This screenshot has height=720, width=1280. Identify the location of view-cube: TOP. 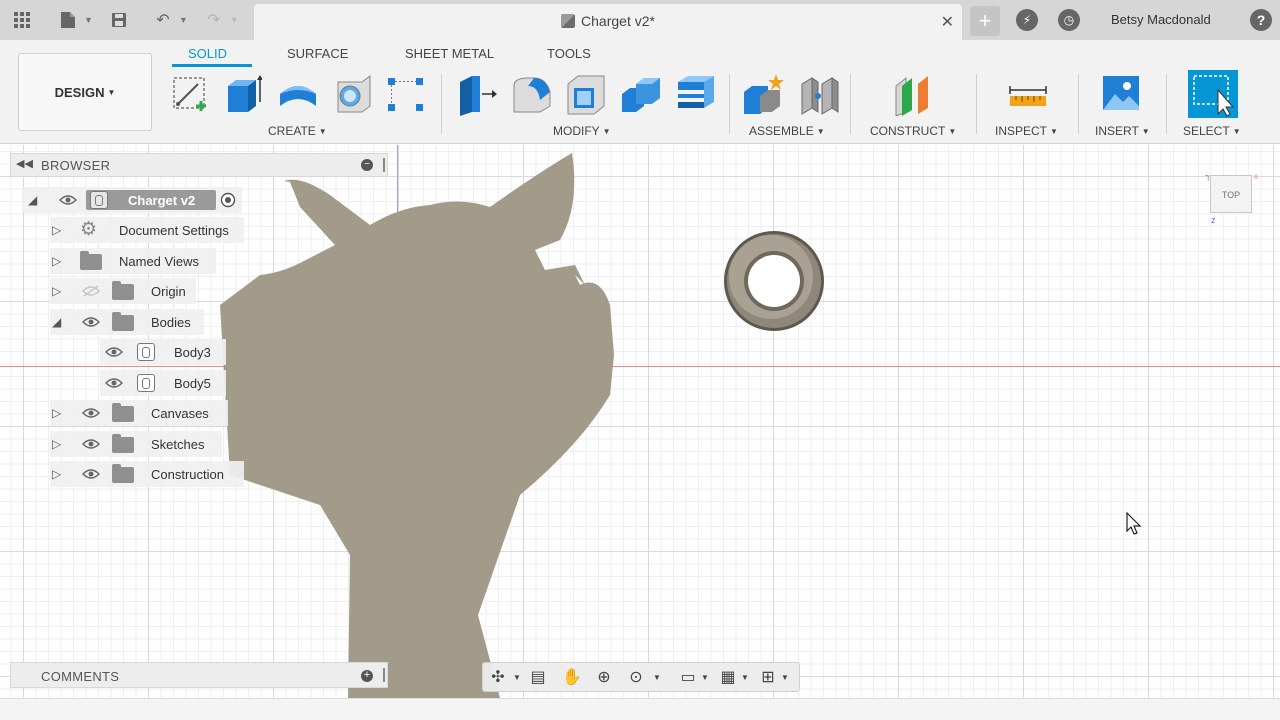
(1231, 194).